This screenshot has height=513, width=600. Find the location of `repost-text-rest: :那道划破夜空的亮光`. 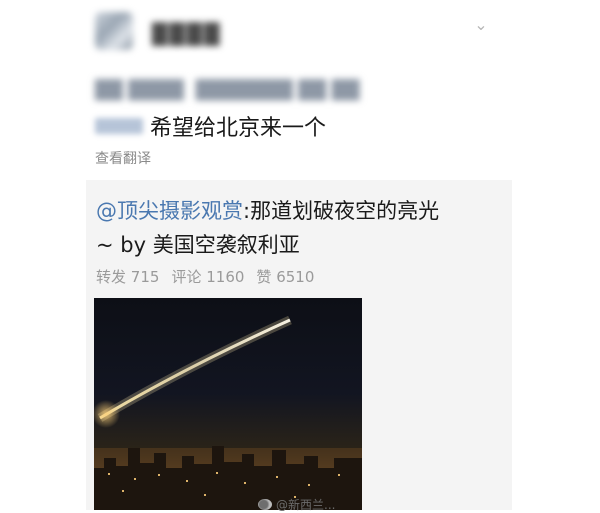

repost-text-rest: :那道划破夜空的亮光 is located at coordinates (341, 211).